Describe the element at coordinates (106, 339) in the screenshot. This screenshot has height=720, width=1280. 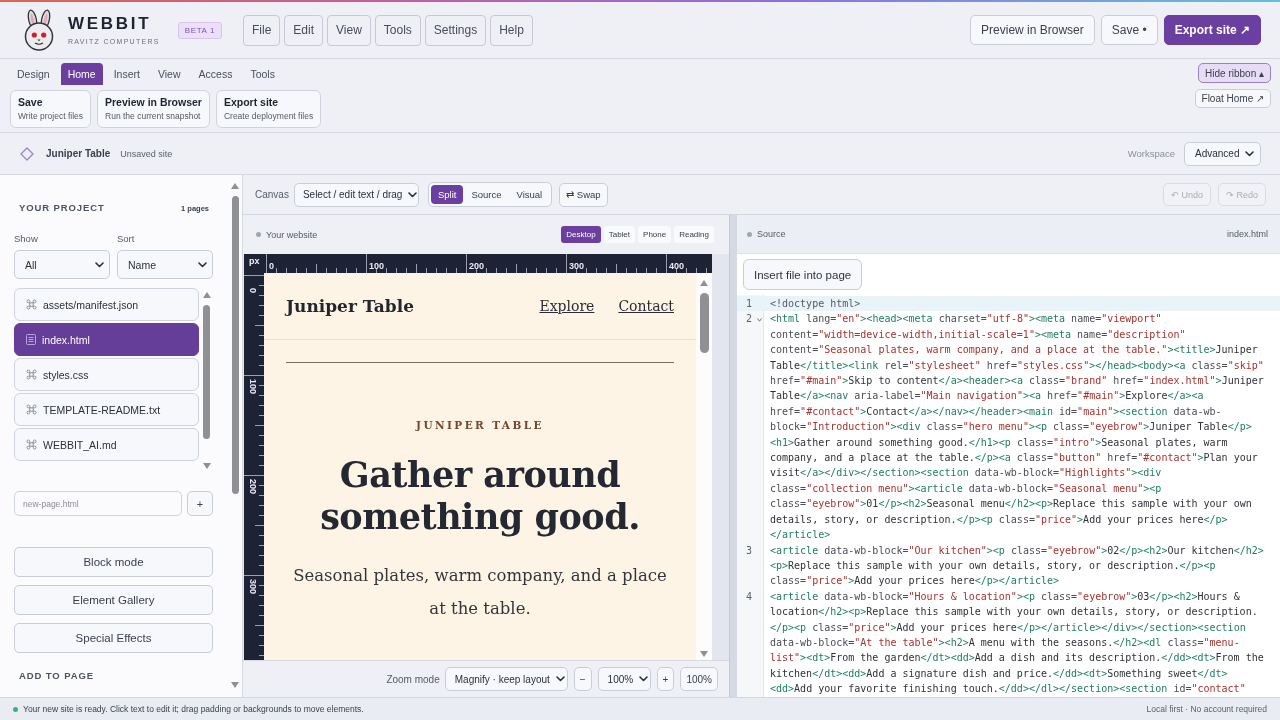
I see `file-list-item: index.html` at that location.